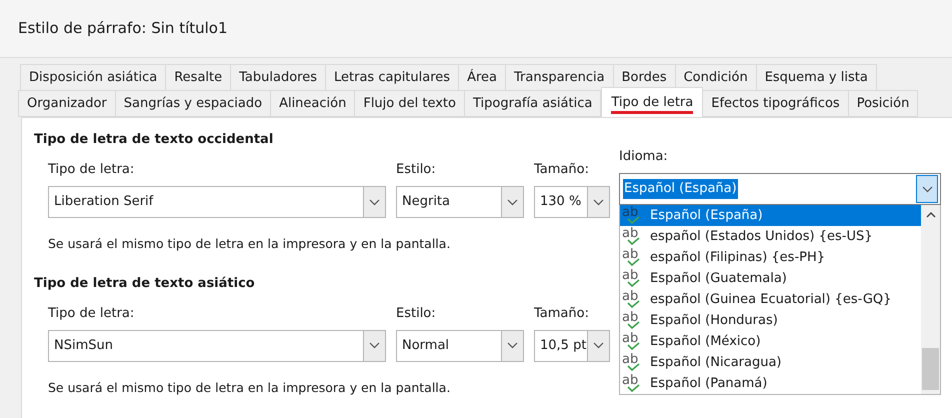 This screenshot has height=418, width=952. Describe the element at coordinates (123, 29) in the screenshot. I see `window-title: Estilo de párrafo: Sin título1` at that location.